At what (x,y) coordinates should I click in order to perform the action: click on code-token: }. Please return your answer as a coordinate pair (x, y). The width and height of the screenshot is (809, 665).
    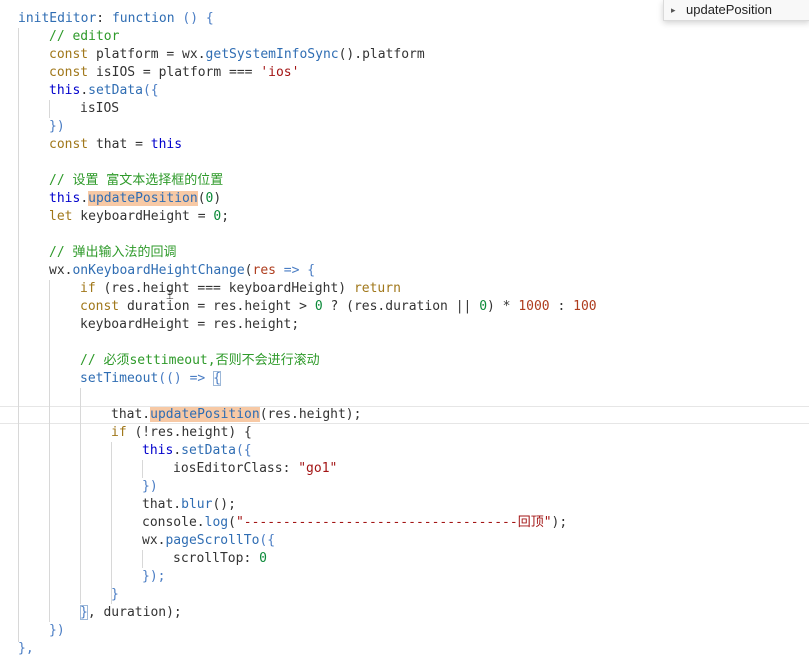
    Looking at the image, I should click on (115, 594).